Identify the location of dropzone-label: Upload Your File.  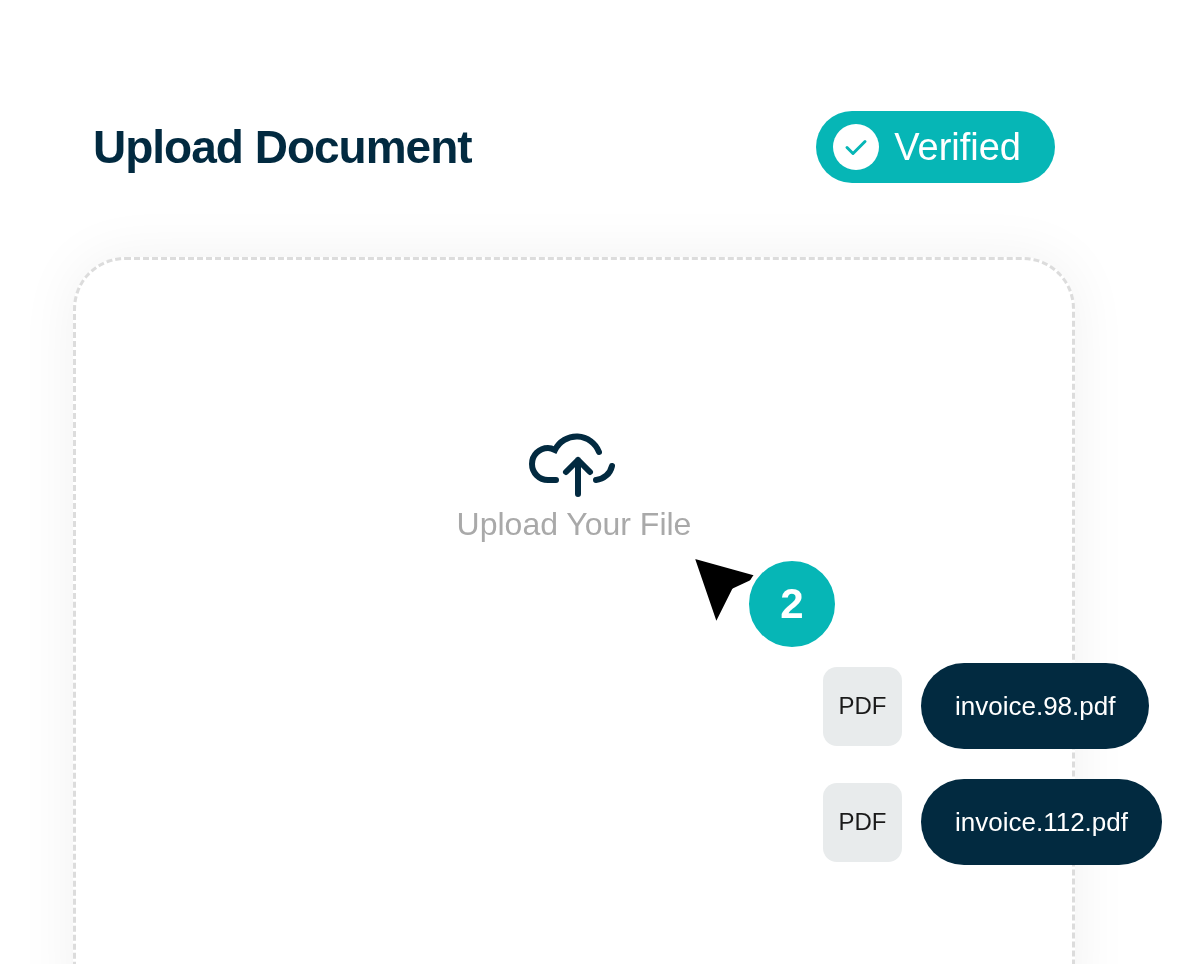
(574, 524).